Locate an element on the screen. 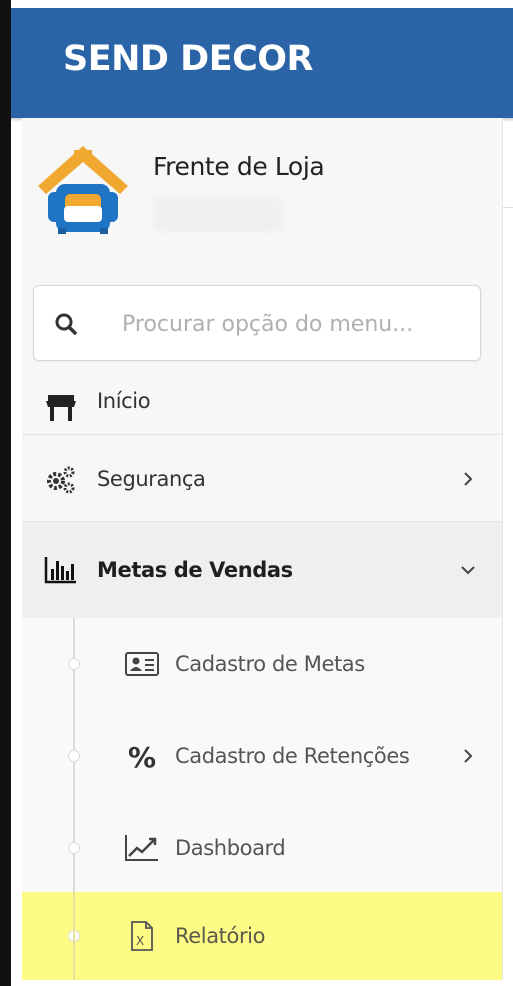  chevron-down-icon is located at coordinates (468, 570).